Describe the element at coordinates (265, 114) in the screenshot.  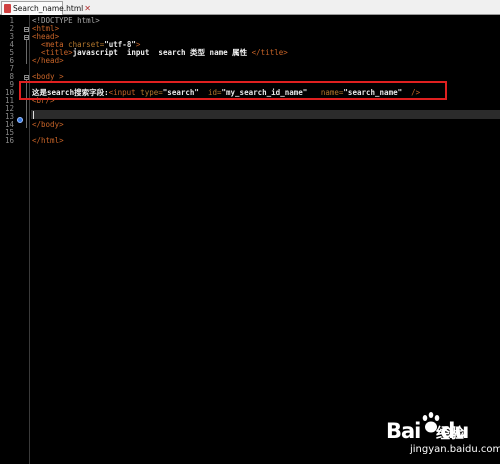
I see `current-line-highlight` at that location.